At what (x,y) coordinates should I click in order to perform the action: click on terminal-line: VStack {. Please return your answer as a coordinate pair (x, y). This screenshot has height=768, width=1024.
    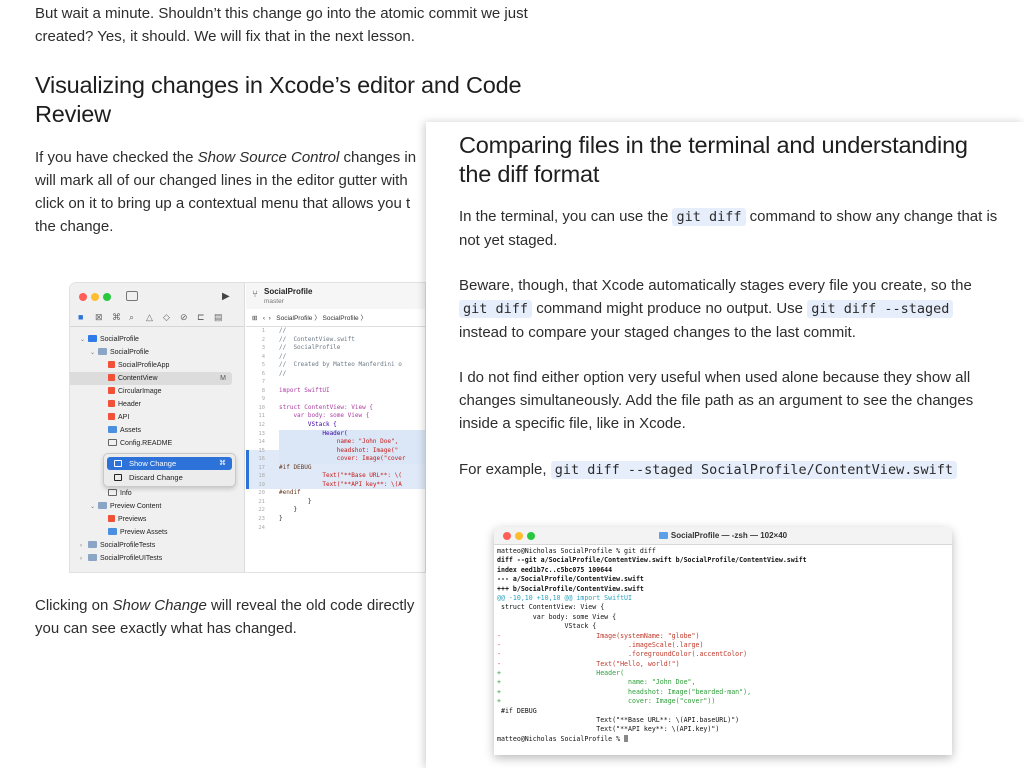
    Looking at the image, I should click on (547, 626).